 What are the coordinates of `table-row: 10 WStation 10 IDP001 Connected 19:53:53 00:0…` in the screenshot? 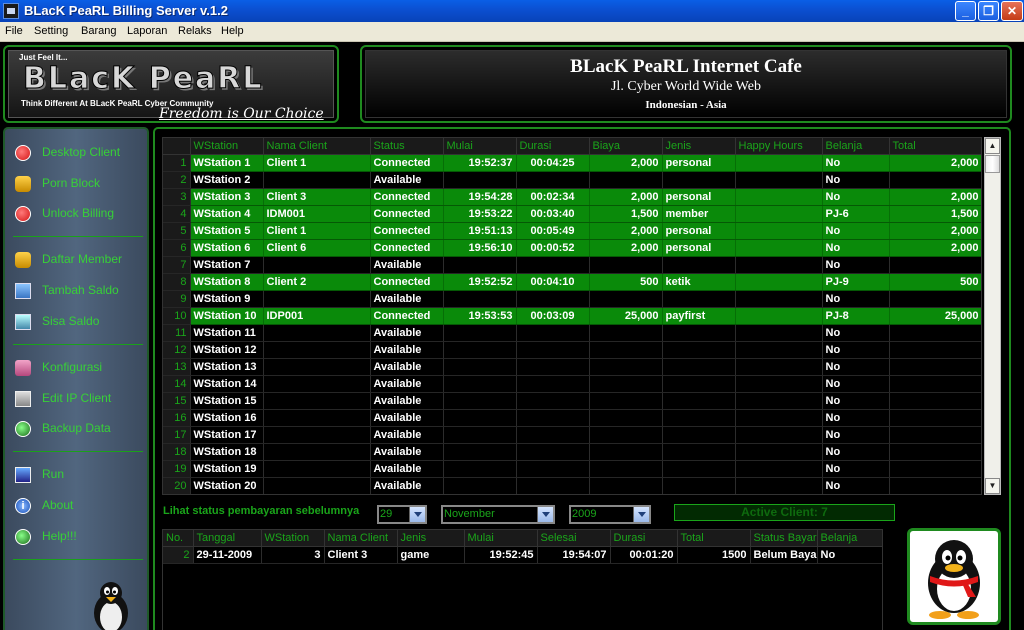 It's located at (572, 316).